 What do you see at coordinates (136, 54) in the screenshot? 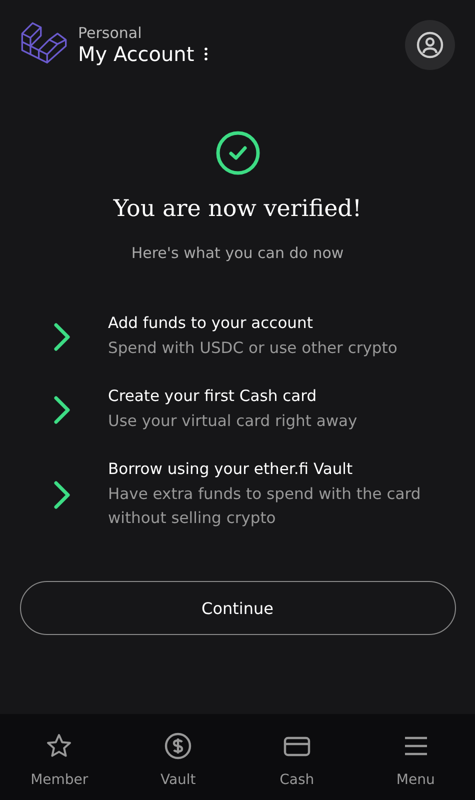
I see `account-name: My Account` at bounding box center [136, 54].